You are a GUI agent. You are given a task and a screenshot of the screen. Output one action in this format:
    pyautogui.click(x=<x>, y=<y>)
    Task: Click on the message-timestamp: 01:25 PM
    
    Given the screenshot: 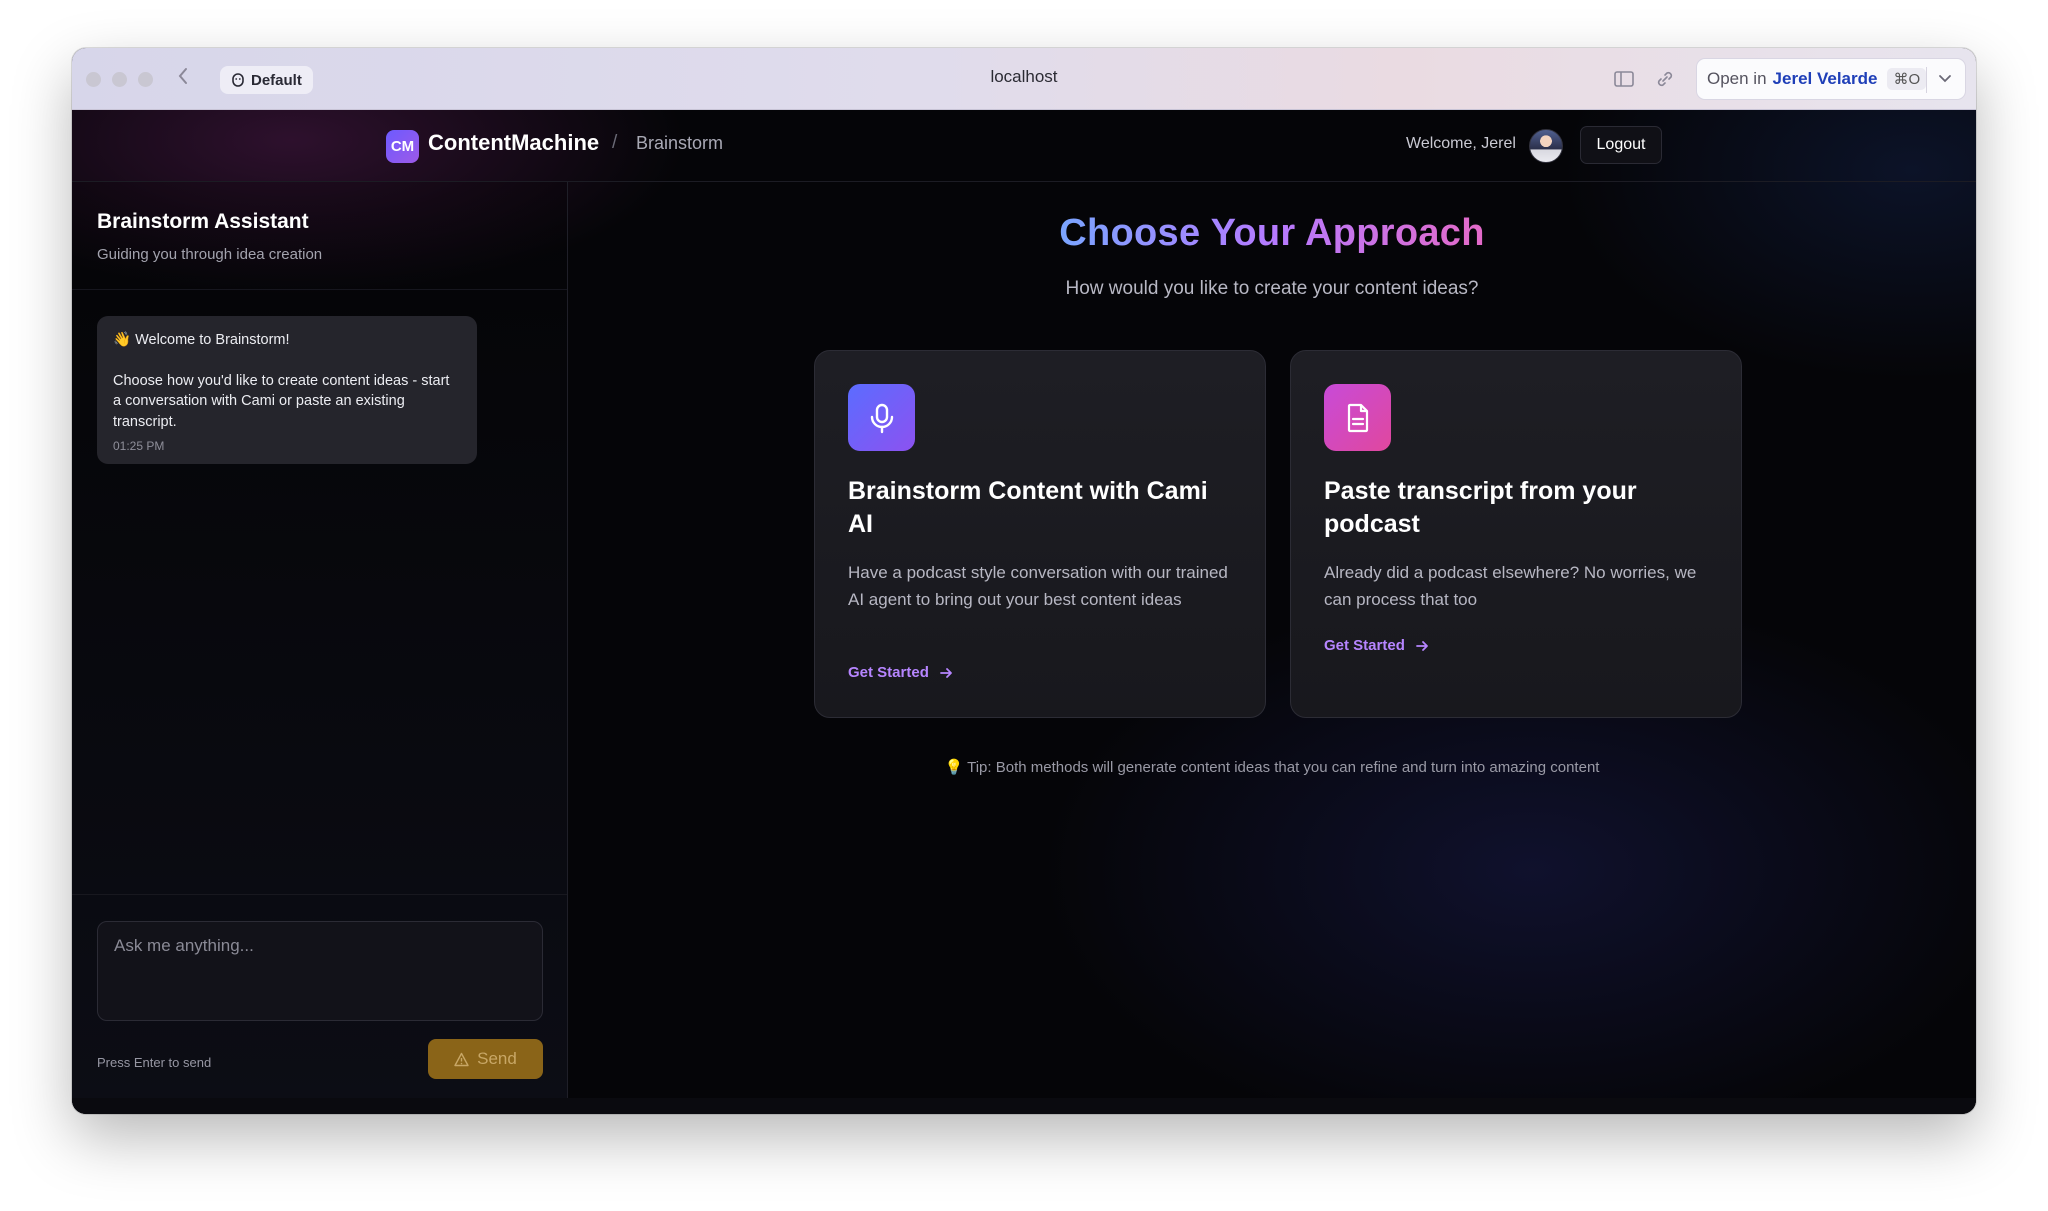 What is the action you would take?
    pyautogui.click(x=139, y=446)
    